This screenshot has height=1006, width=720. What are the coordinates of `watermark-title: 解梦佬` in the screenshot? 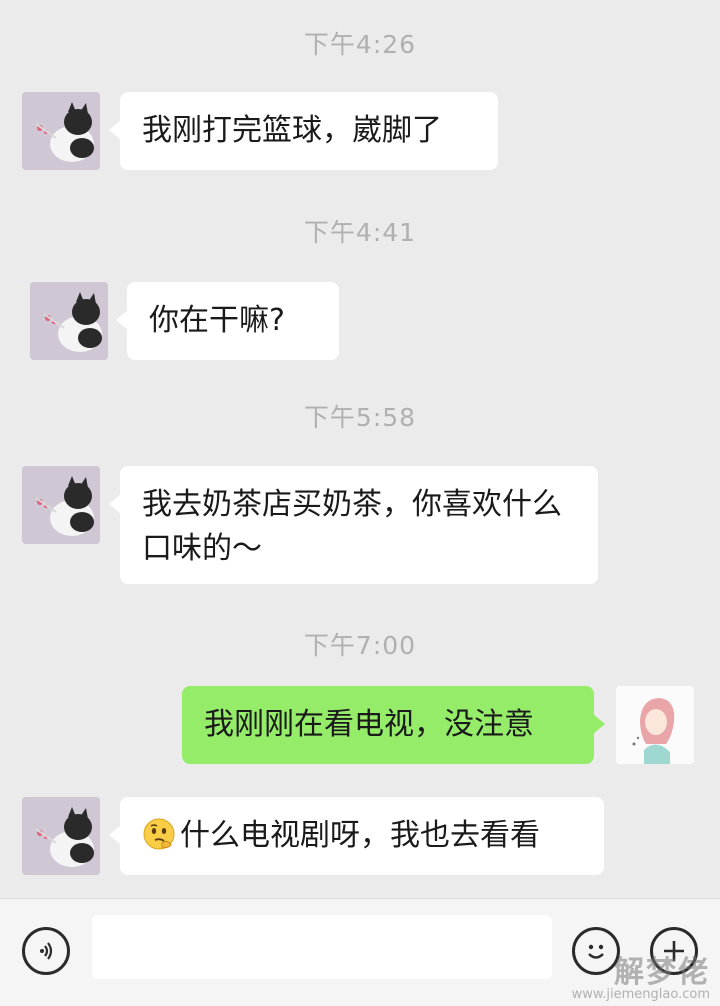 It's located at (662, 972).